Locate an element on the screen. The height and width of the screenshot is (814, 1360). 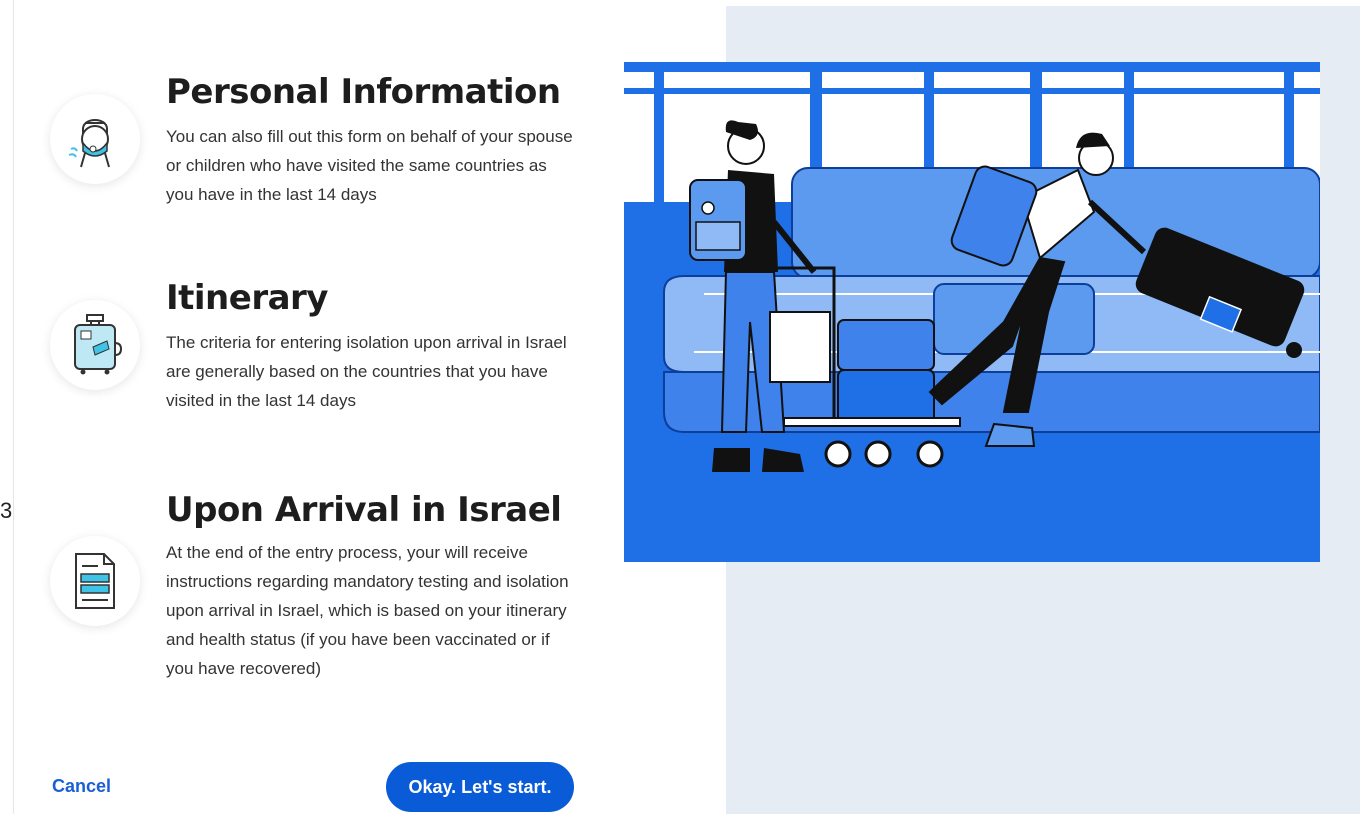
suitcase-icon is located at coordinates (95, 345).